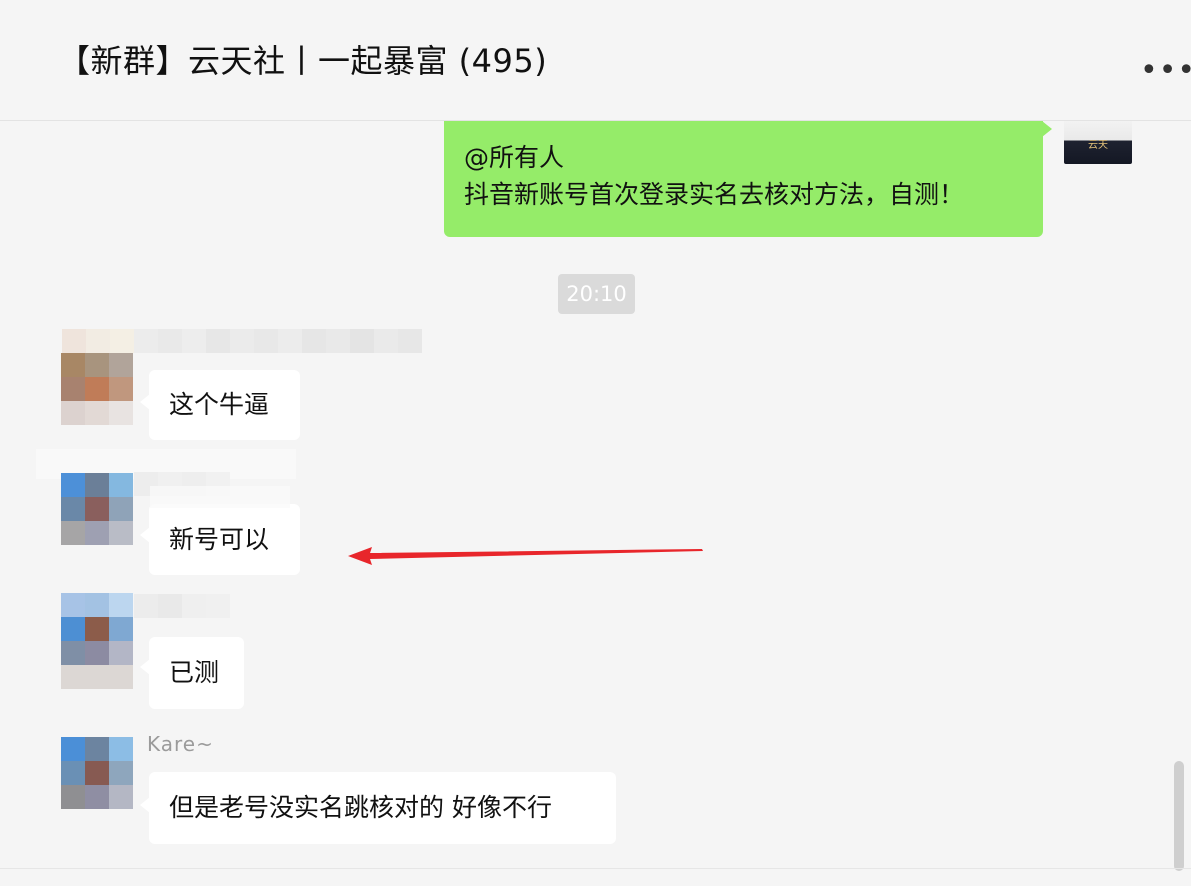  I want to click on arrow-shape, so click(525, 556).